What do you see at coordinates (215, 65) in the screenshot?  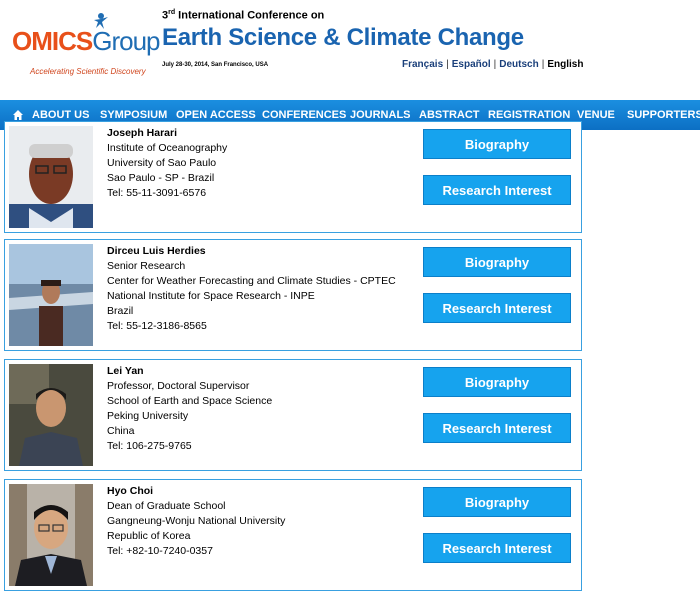 I see `conference-date: July 28-30, 2014, San Francisco, USA` at bounding box center [215, 65].